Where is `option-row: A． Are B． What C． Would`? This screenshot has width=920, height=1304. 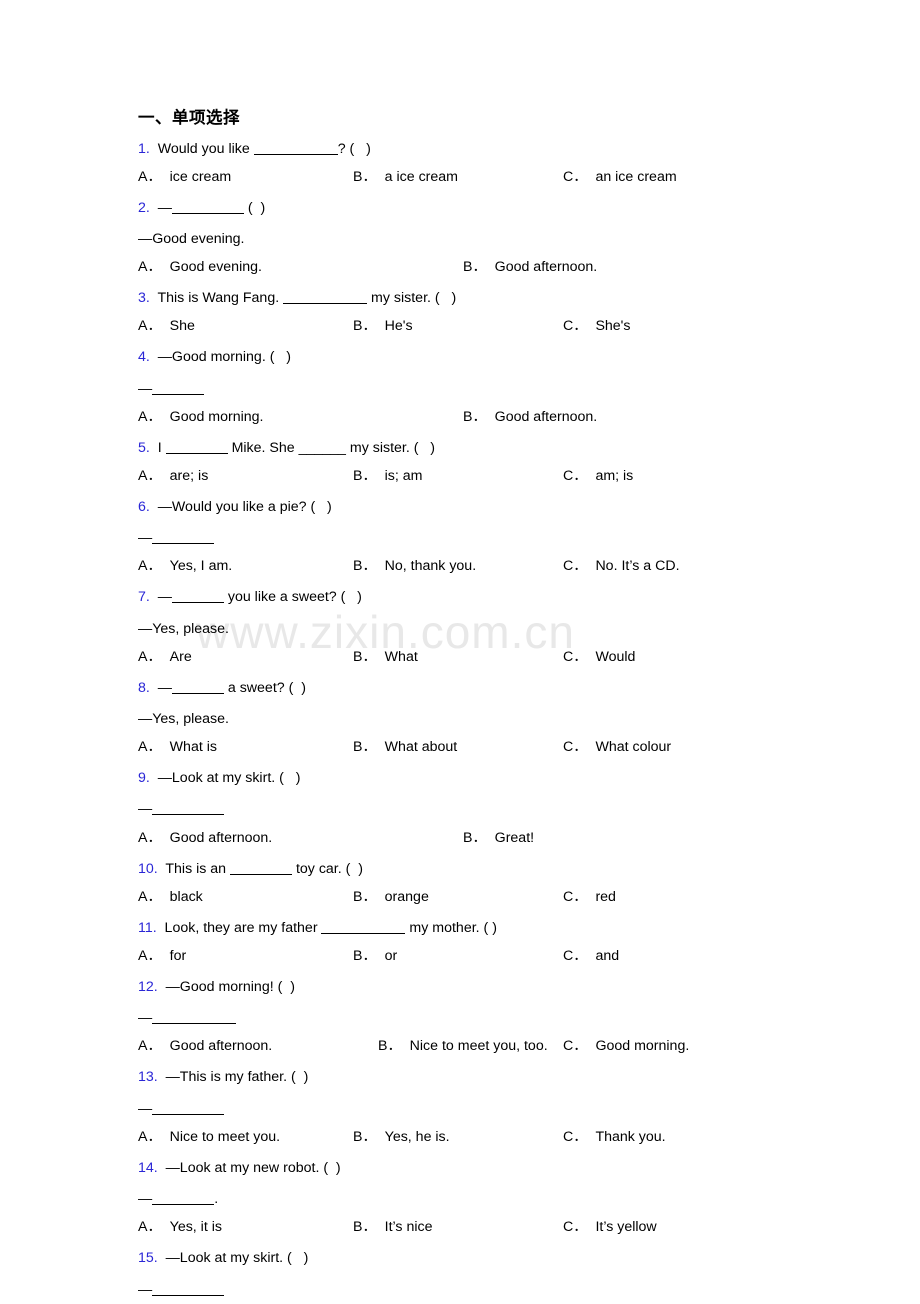 option-row: A． Are B． What C． Would is located at coordinates (488, 658).